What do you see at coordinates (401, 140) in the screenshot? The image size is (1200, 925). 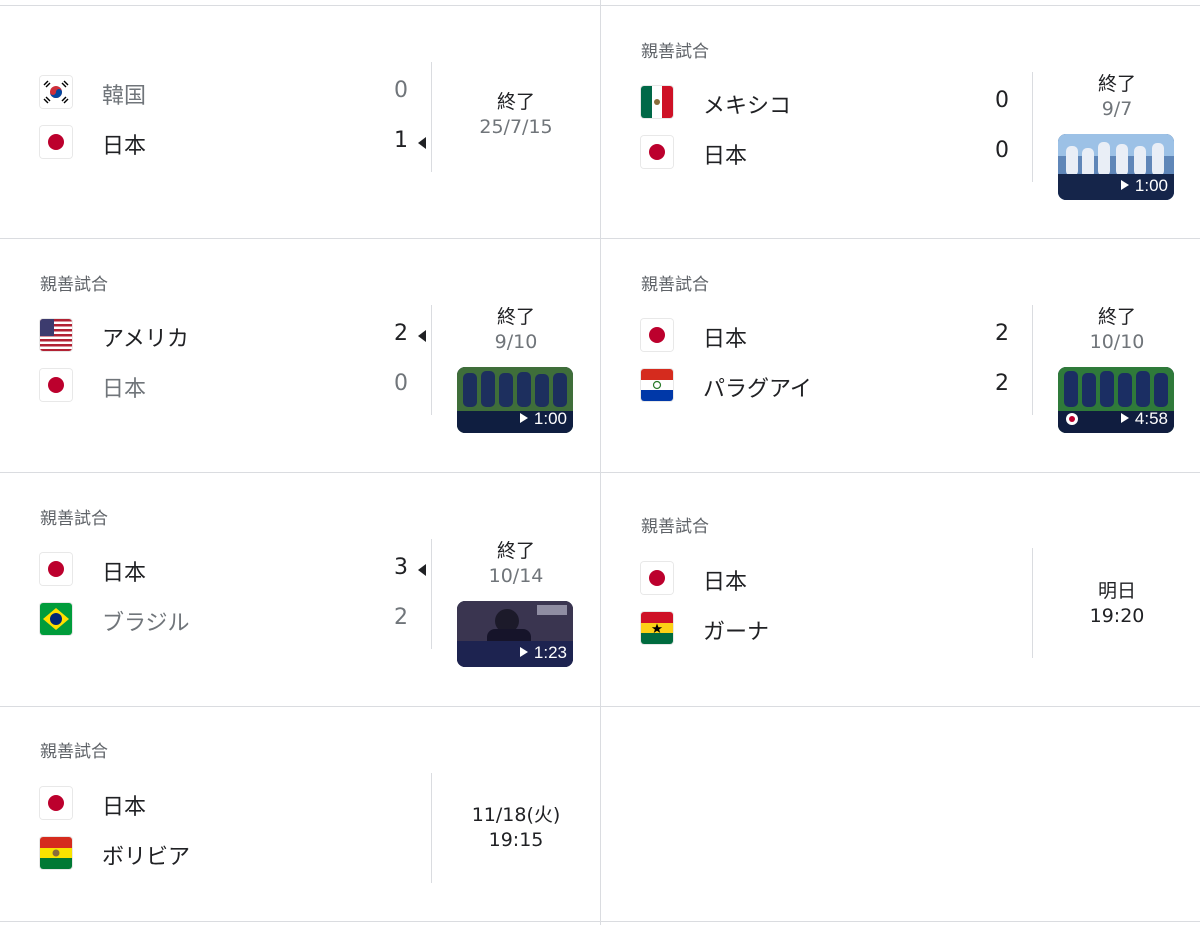 I see `team-score: 1` at bounding box center [401, 140].